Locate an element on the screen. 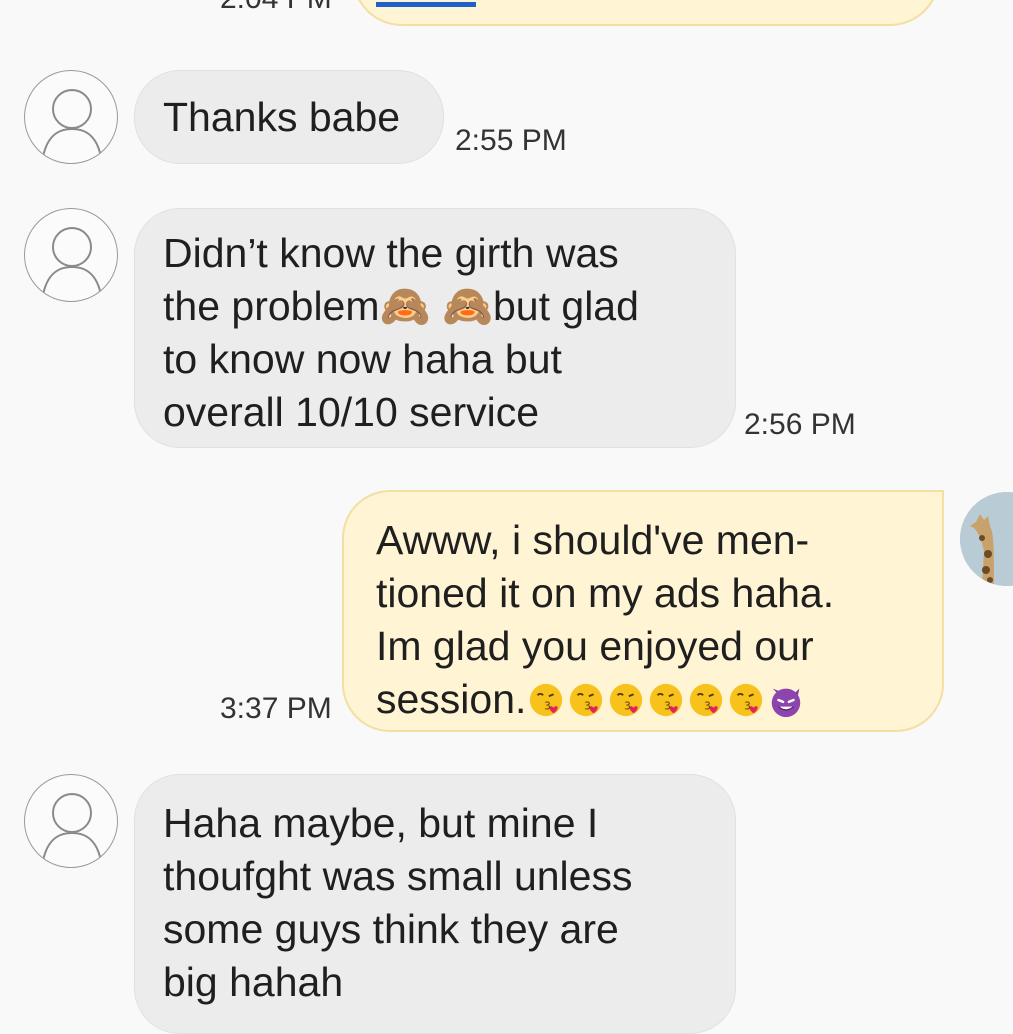 This screenshot has height=1034, width=1013. message-line-with-emoji: session. 3 3 3 3 3 3 is located at coordinates (659, 699).